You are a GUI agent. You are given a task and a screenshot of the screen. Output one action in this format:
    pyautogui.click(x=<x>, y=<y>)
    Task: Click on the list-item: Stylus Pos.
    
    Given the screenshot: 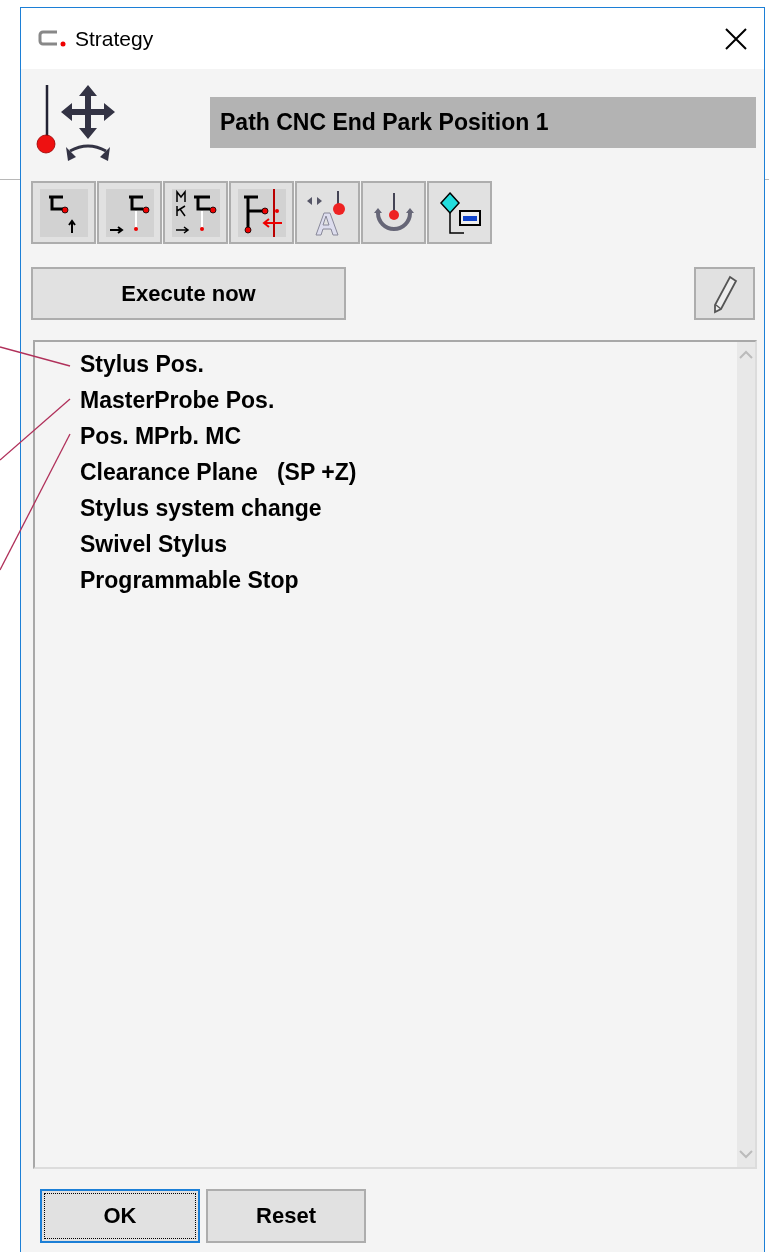 What is the action you would take?
    pyautogui.click(x=408, y=364)
    